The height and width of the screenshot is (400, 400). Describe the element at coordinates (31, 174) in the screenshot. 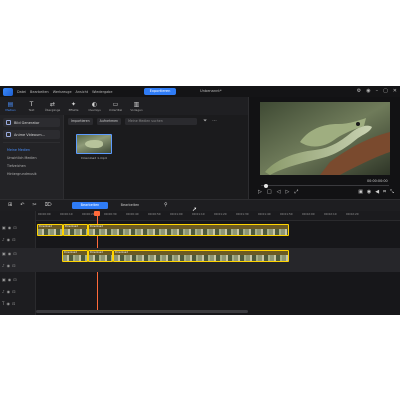

I see `nav-hintergrundmusik: Hintergrundmusik` at that location.